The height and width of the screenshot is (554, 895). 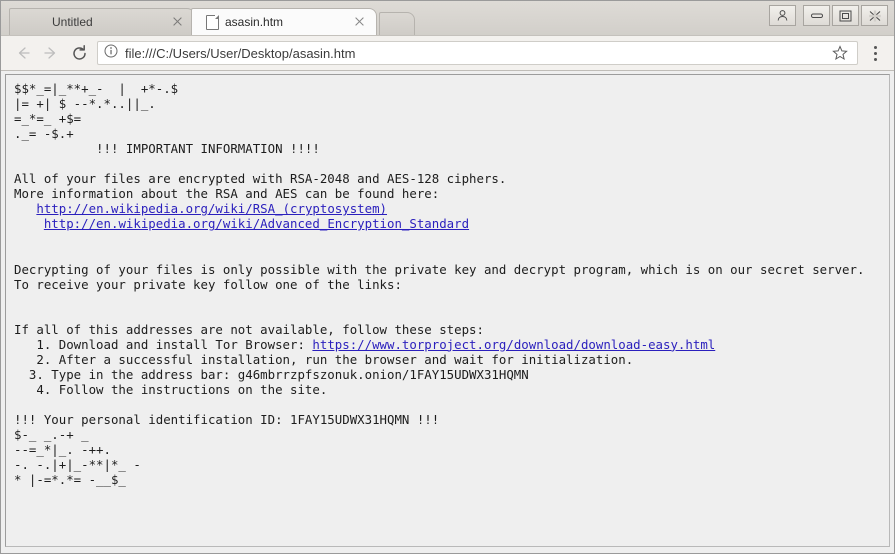 I want to click on back-button, so click(x=23, y=53).